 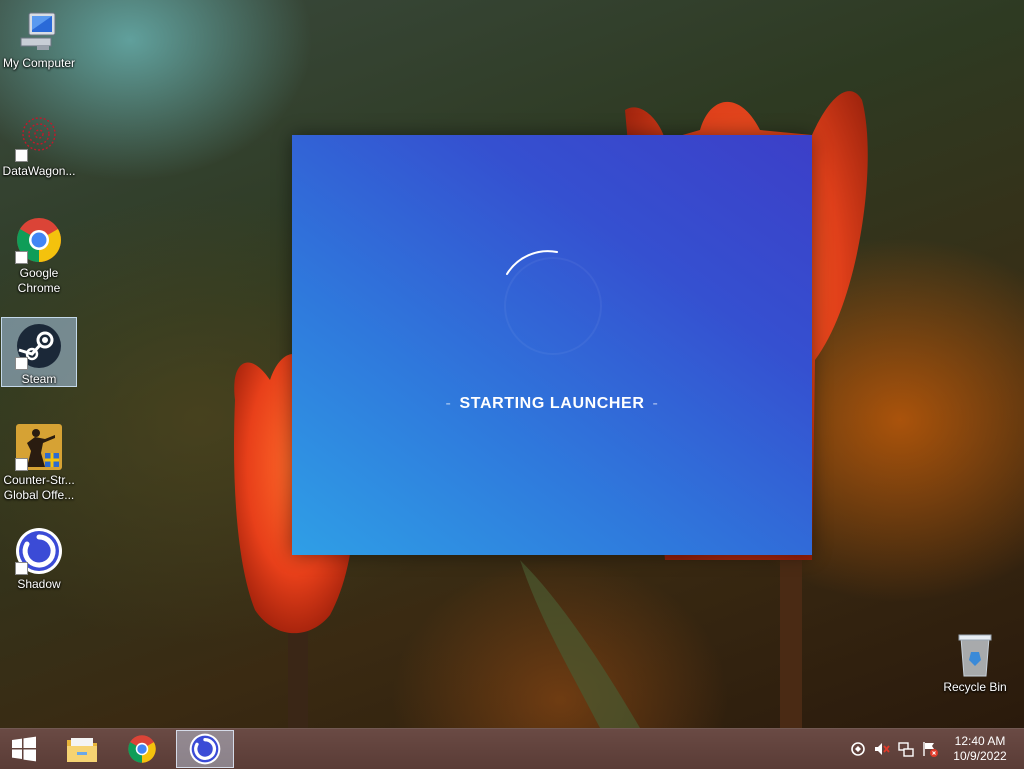 I want to click on desktop-icon-recycle-bin: Recycle Bin, so click(x=975, y=662).